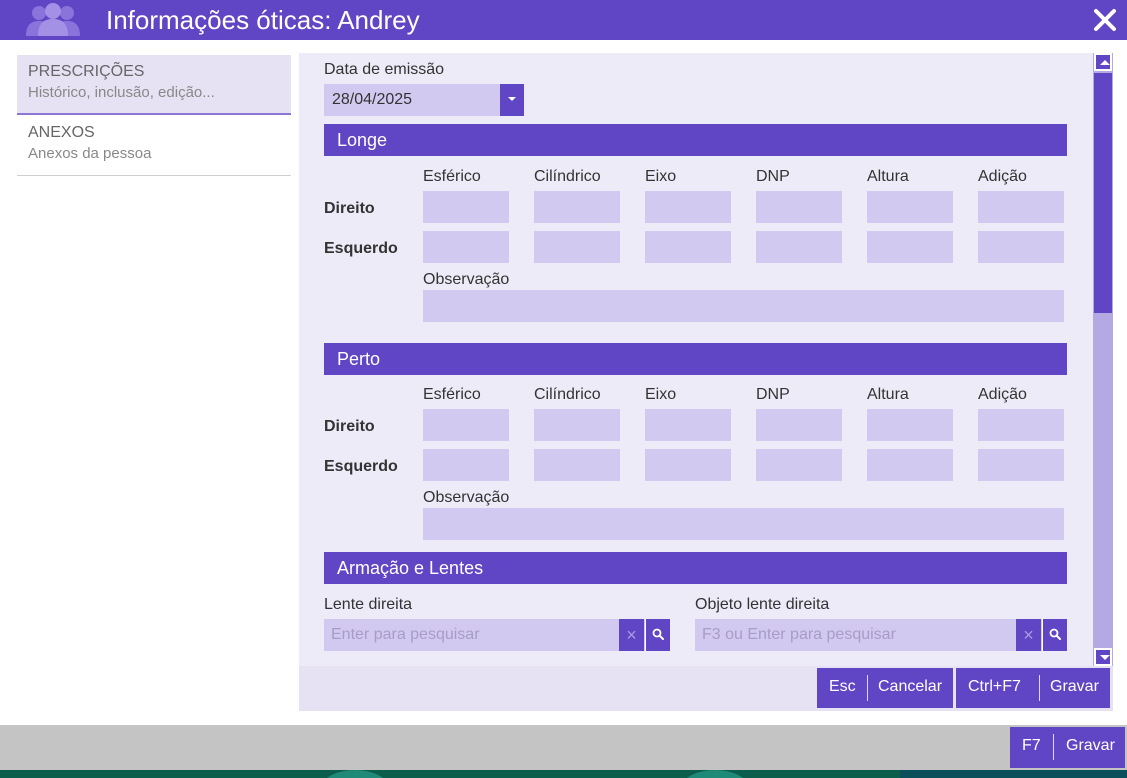 Image resolution: width=1127 pixels, height=778 pixels. Describe the element at coordinates (1021, 425) in the screenshot. I see `perto-direito-adicao-input` at that location.